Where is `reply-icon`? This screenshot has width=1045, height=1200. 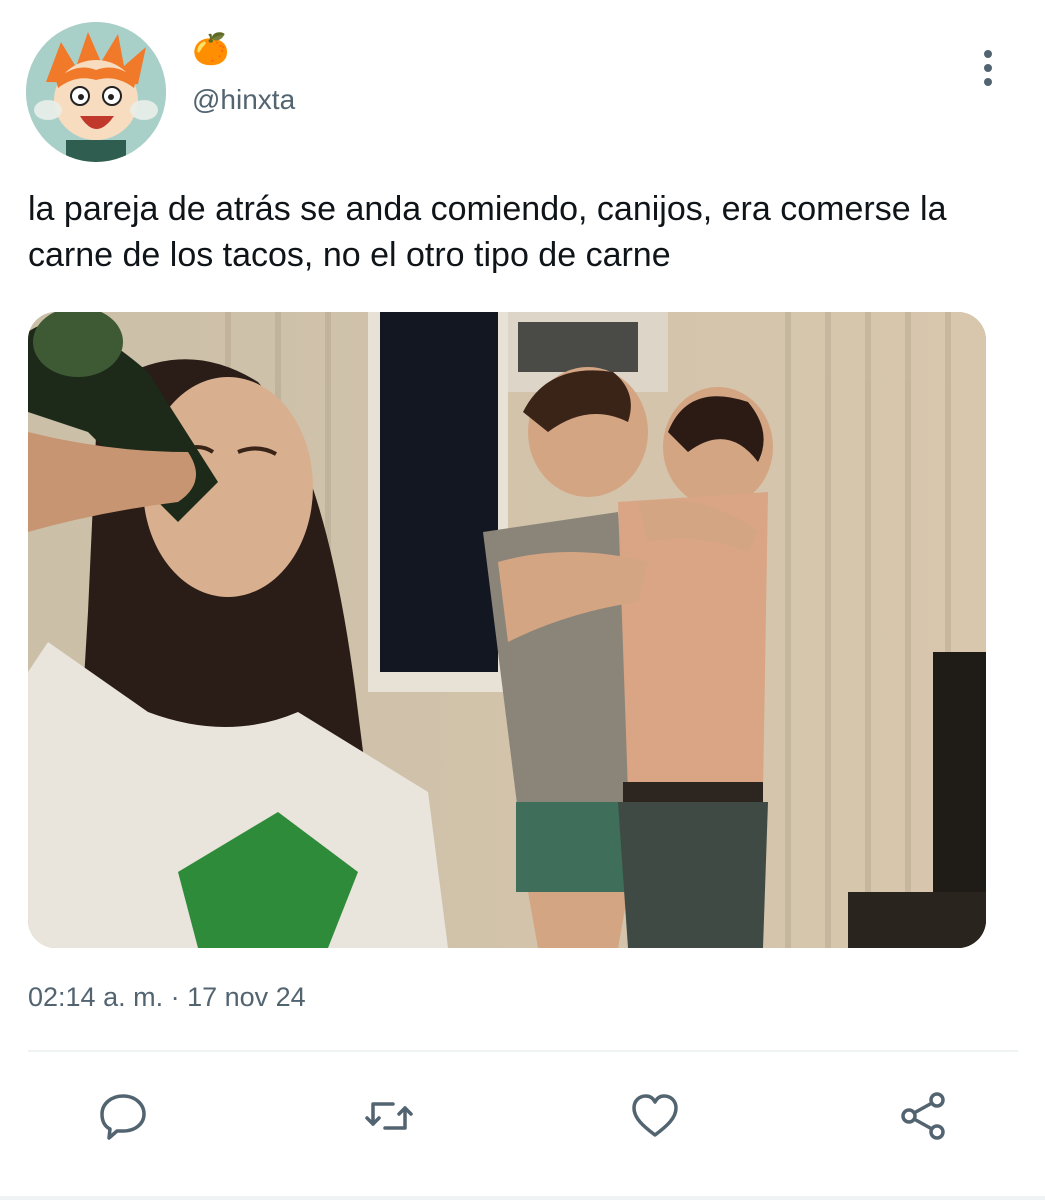 reply-icon is located at coordinates (123, 1116).